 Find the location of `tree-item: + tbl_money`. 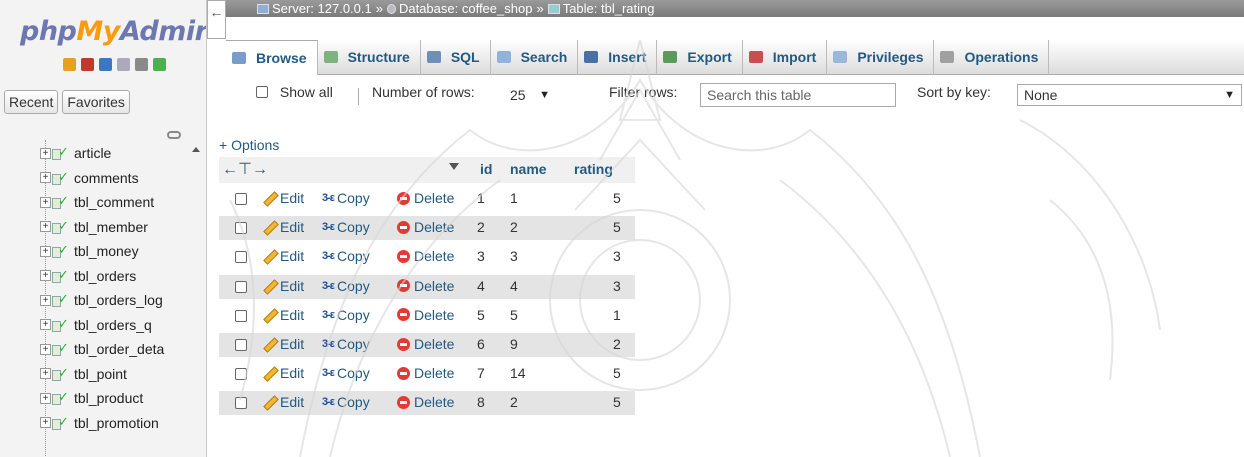

tree-item: + tbl_money is located at coordinates (89, 251).